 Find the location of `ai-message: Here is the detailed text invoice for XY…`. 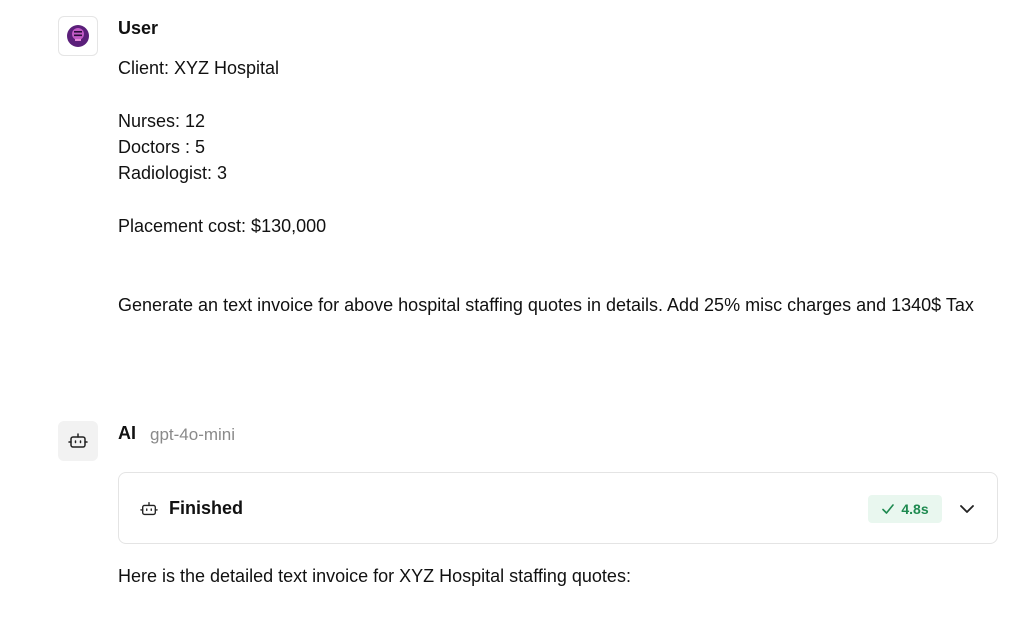

ai-message: Here is the detailed text invoice for XY… is located at coordinates (374, 576).